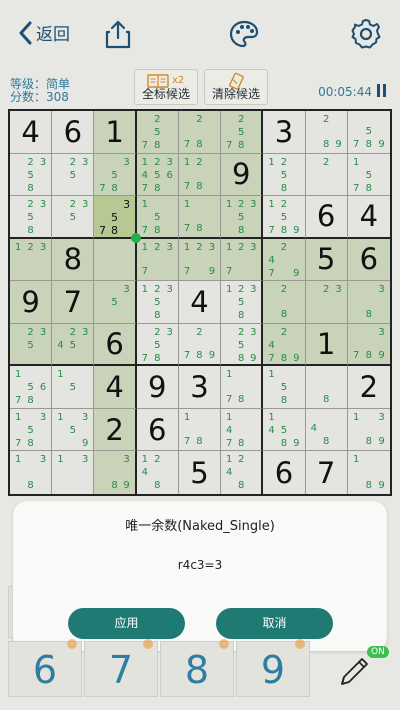  What do you see at coordinates (31, 387) in the screenshot?
I see `sudoku-cell-r7c1: 156 78` at bounding box center [31, 387].